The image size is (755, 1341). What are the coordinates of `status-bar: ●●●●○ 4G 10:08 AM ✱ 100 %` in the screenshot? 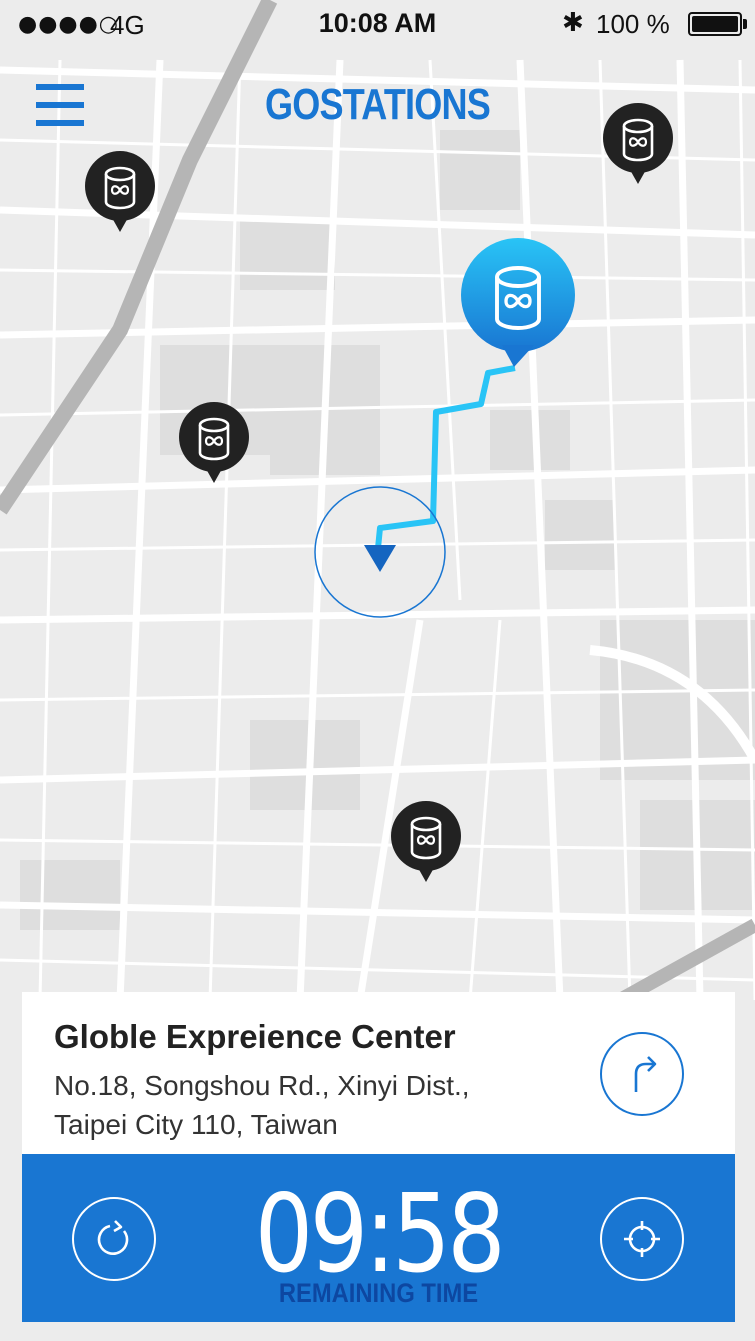 It's located at (377, 24).